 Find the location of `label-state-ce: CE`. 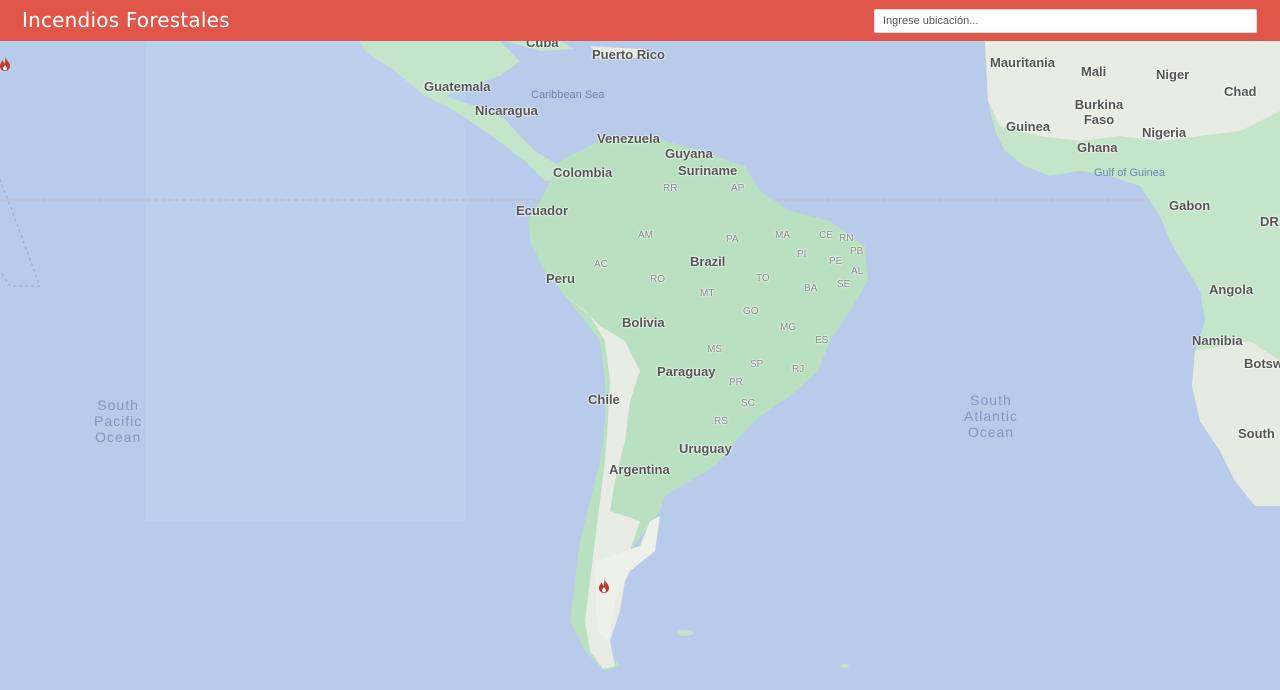

label-state-ce: CE is located at coordinates (826, 235).